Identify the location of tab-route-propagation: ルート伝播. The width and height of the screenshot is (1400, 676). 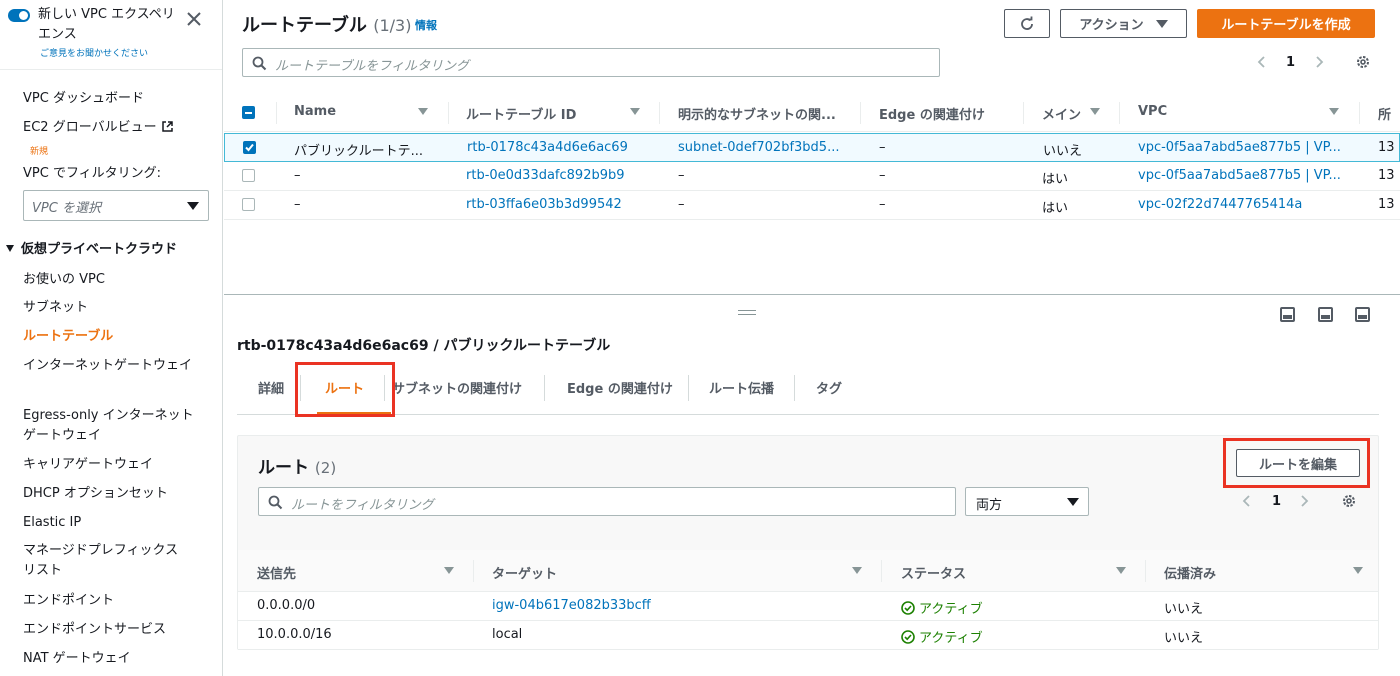
(741, 387).